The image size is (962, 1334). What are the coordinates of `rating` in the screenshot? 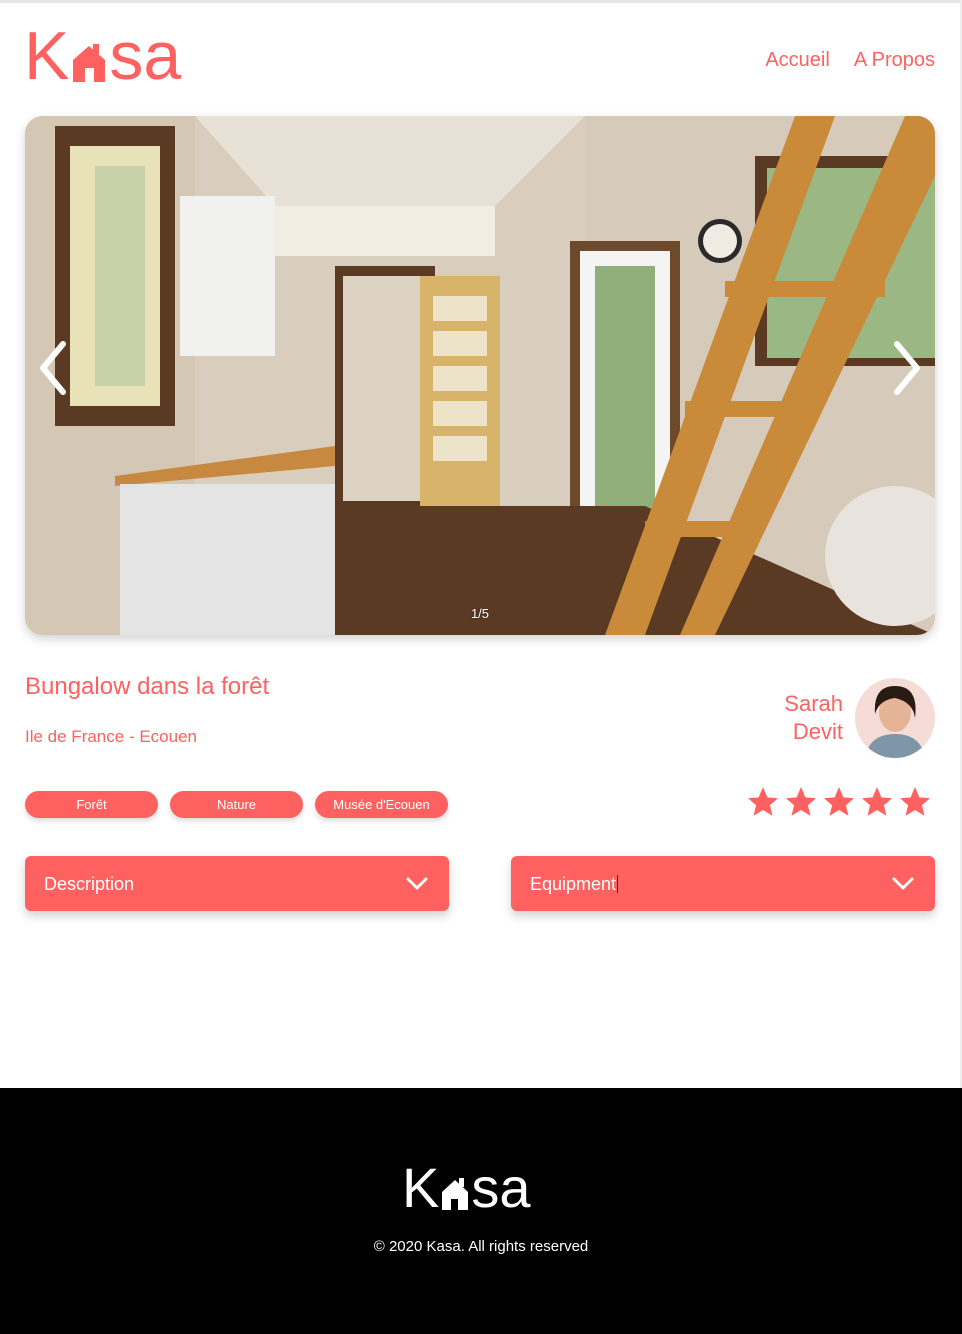 It's located at (839, 802).